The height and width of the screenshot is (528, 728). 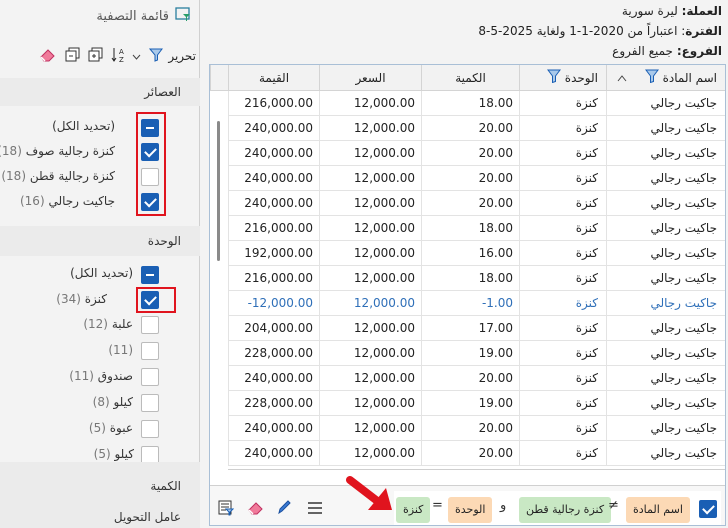 I want to click on cell-value: 204,000.00, so click(x=273, y=328).